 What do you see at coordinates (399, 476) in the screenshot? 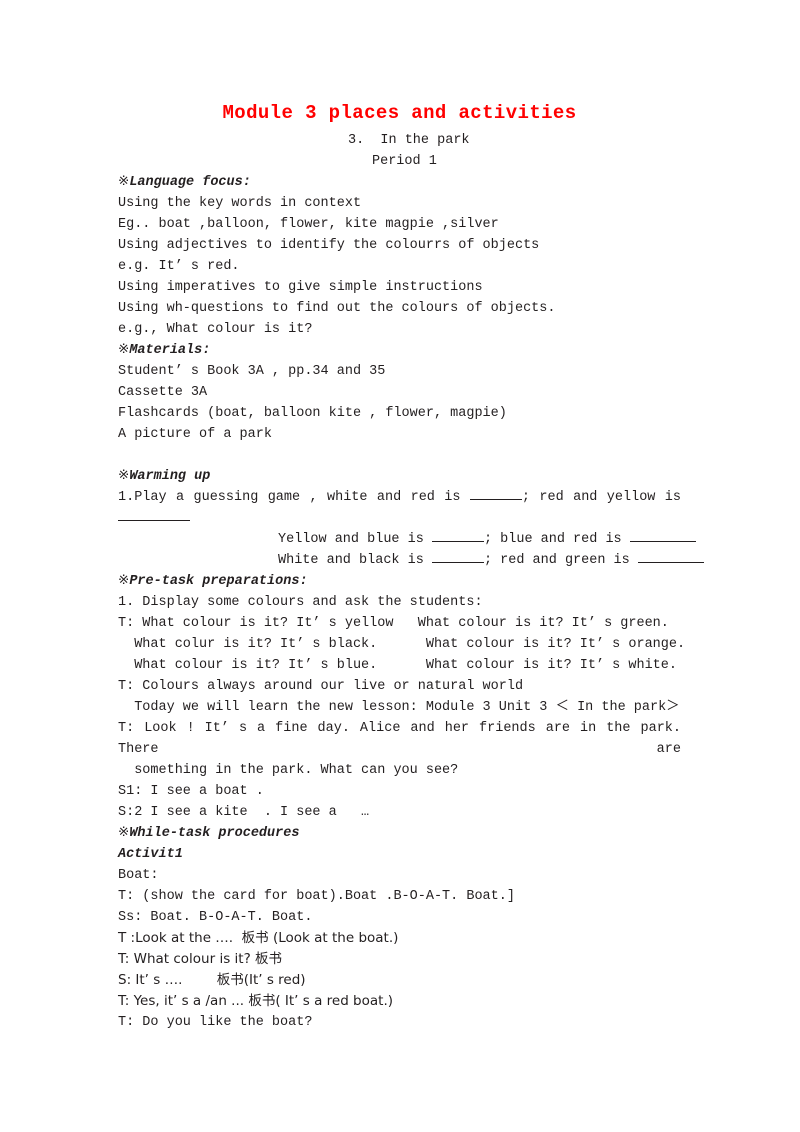
I see `section-heading-warming-up: ※Warming up` at bounding box center [399, 476].